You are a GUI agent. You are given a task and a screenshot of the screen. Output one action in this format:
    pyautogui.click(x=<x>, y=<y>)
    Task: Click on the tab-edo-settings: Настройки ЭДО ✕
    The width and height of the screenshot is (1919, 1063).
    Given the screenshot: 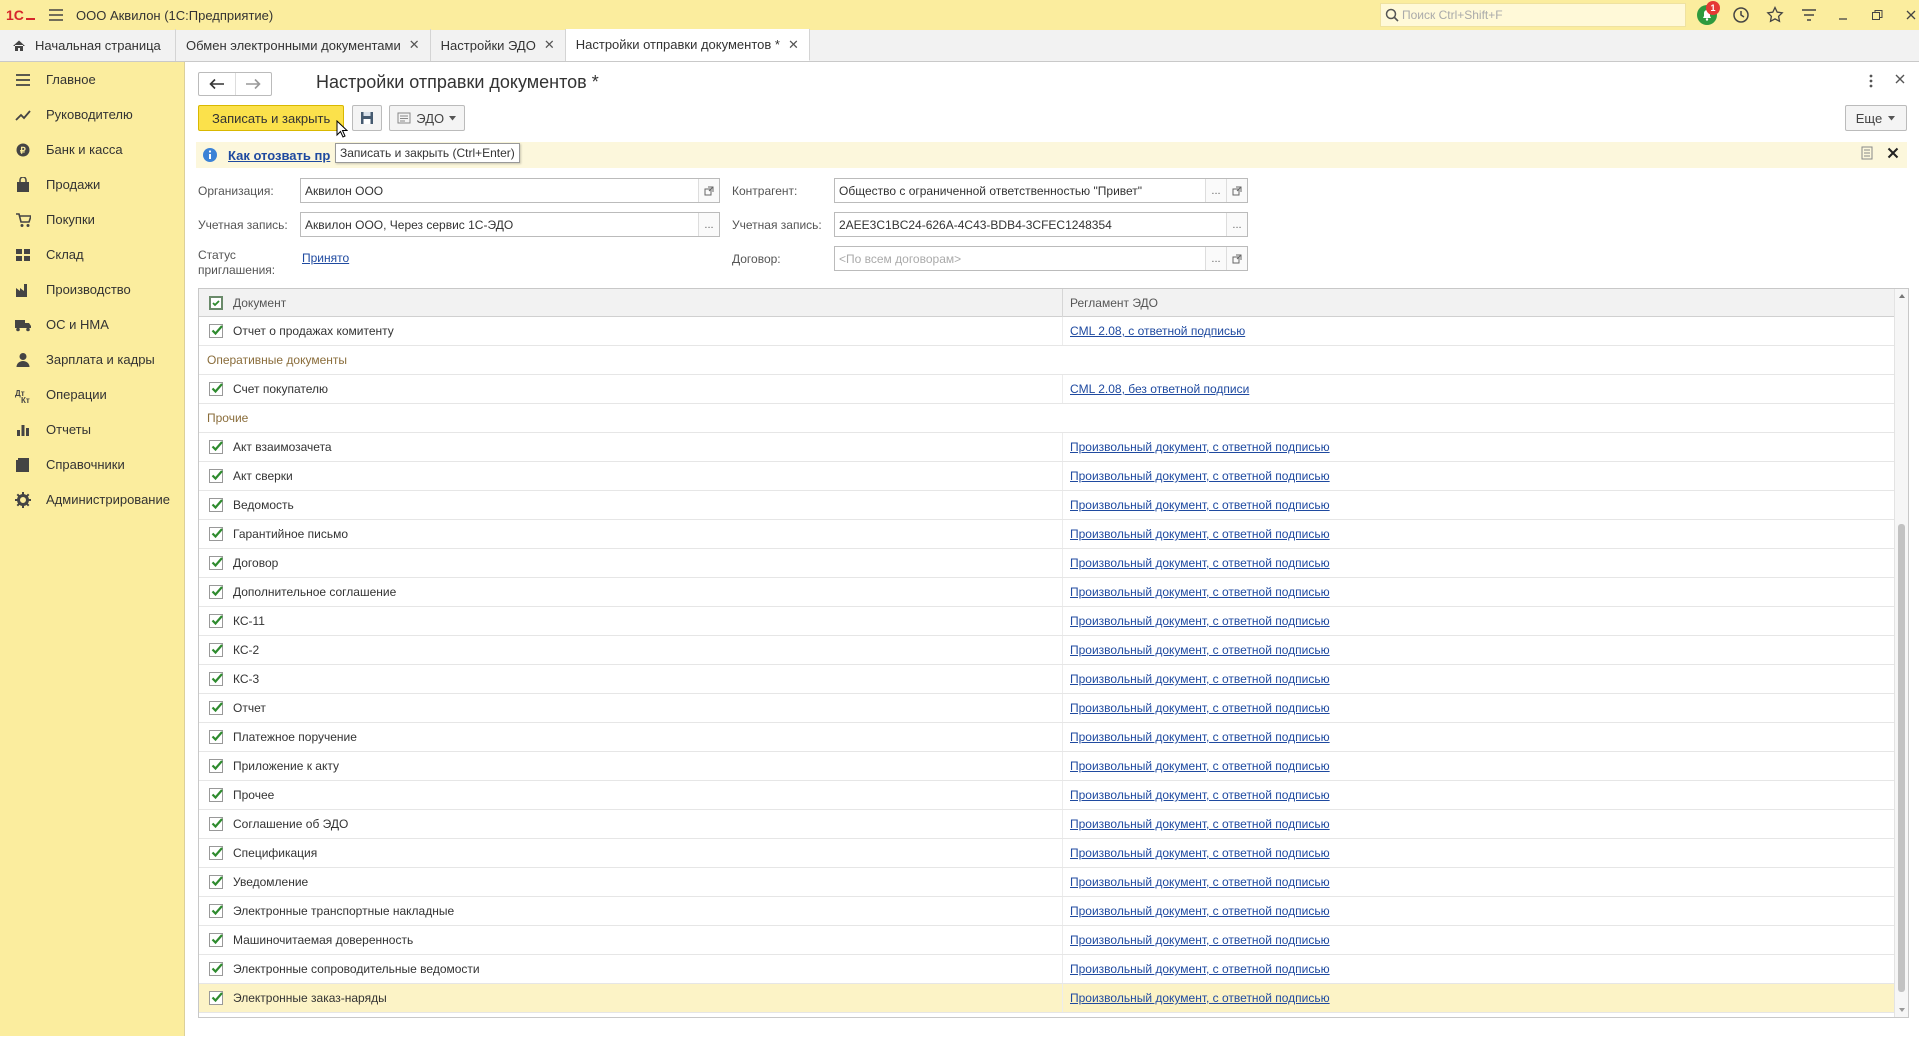 What is the action you would take?
    pyautogui.click(x=498, y=45)
    